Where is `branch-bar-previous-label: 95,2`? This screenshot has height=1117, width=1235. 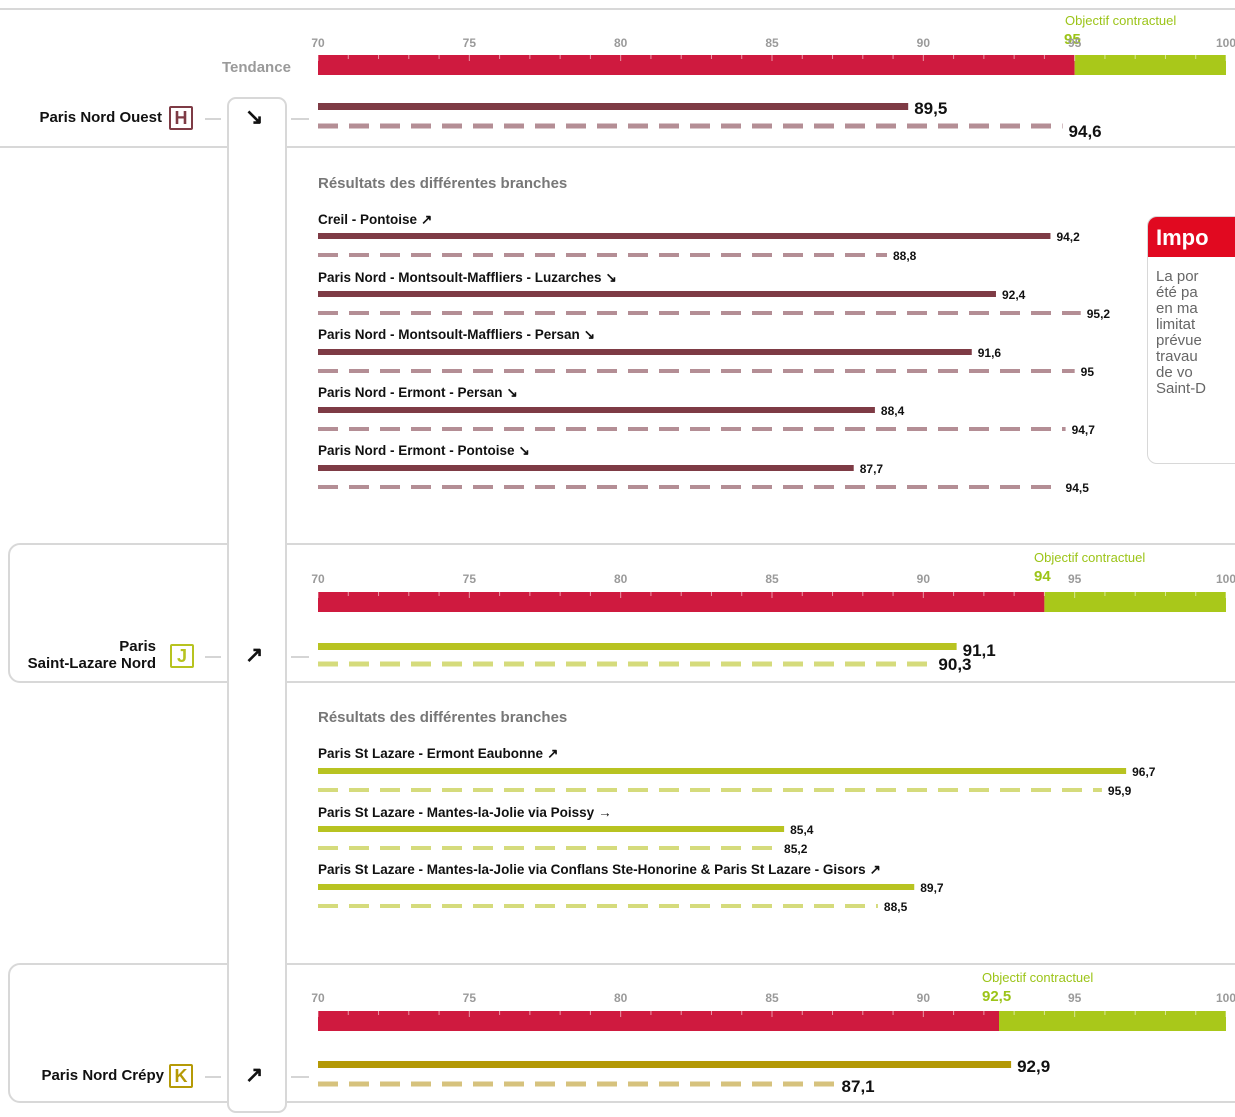
branch-bar-previous-label: 95,2 is located at coordinates (1099, 314).